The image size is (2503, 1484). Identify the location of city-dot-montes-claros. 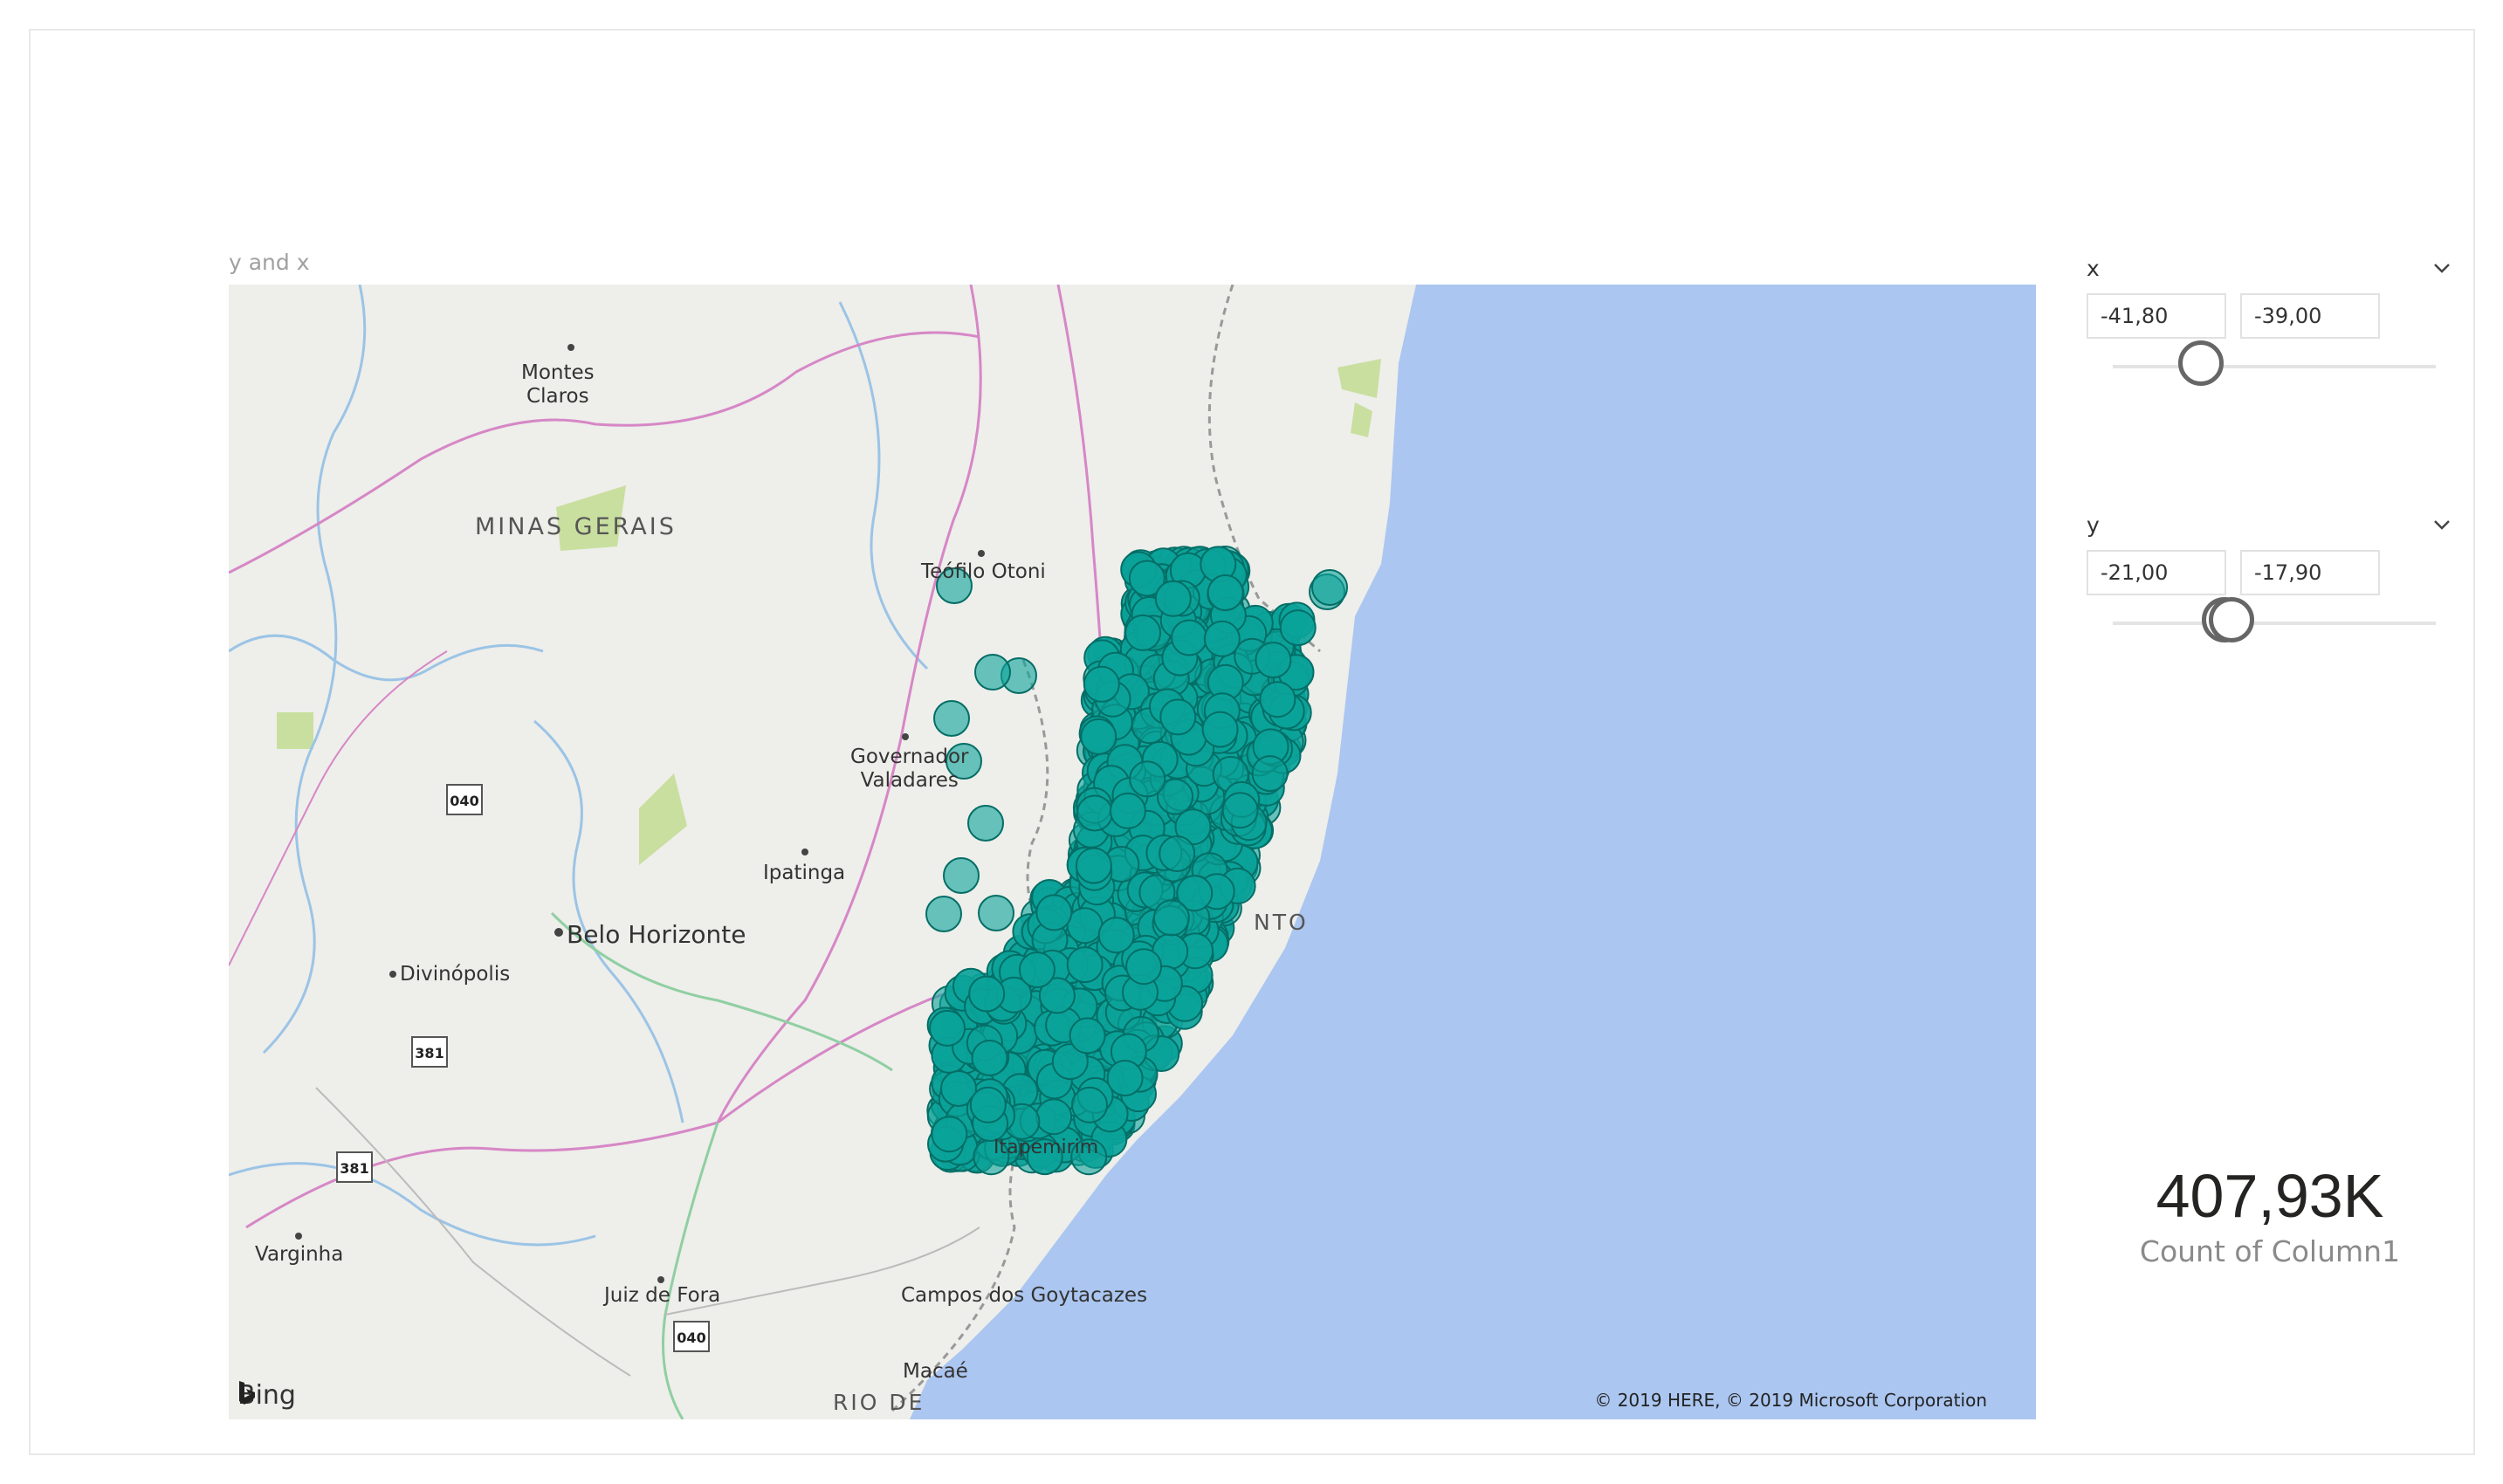
(570, 347).